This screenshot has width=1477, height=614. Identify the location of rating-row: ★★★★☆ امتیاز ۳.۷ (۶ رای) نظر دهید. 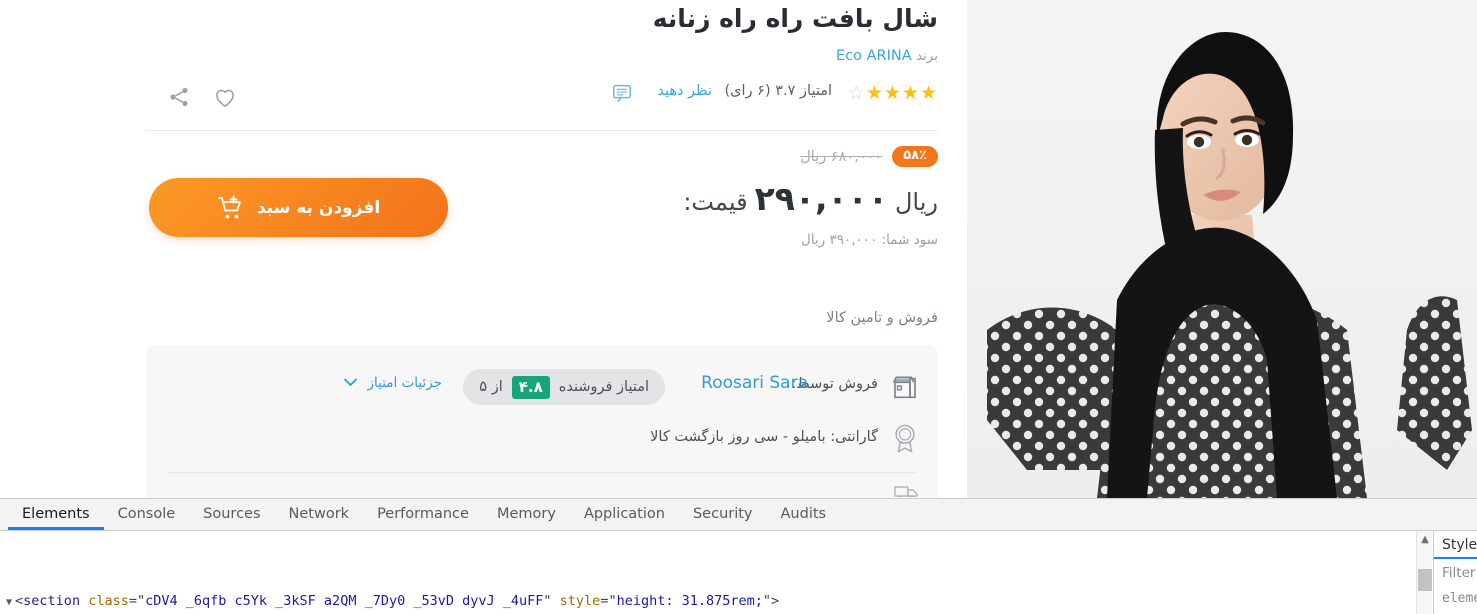
(543, 97).